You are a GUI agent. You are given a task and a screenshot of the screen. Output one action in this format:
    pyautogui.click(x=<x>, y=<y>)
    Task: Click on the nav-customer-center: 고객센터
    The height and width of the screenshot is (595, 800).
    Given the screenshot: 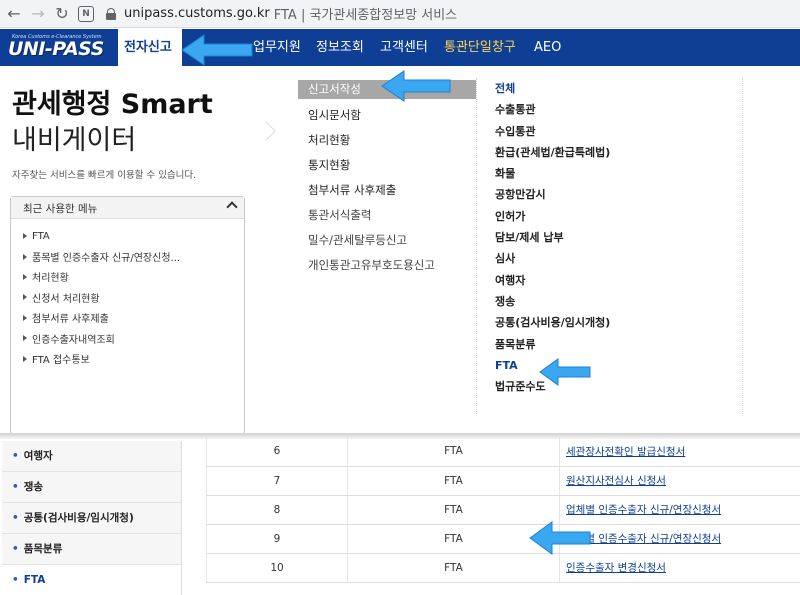 What is the action you would take?
    pyautogui.click(x=404, y=47)
    